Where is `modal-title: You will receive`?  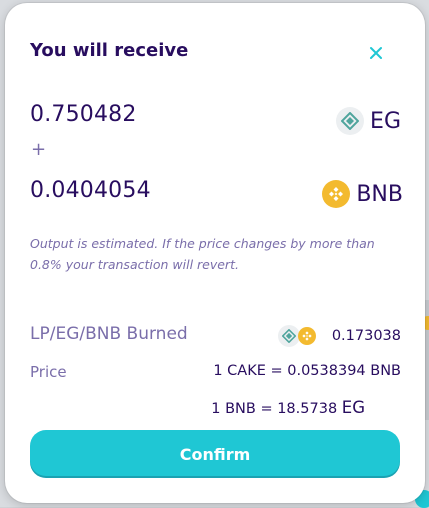 modal-title: You will receive is located at coordinates (109, 50).